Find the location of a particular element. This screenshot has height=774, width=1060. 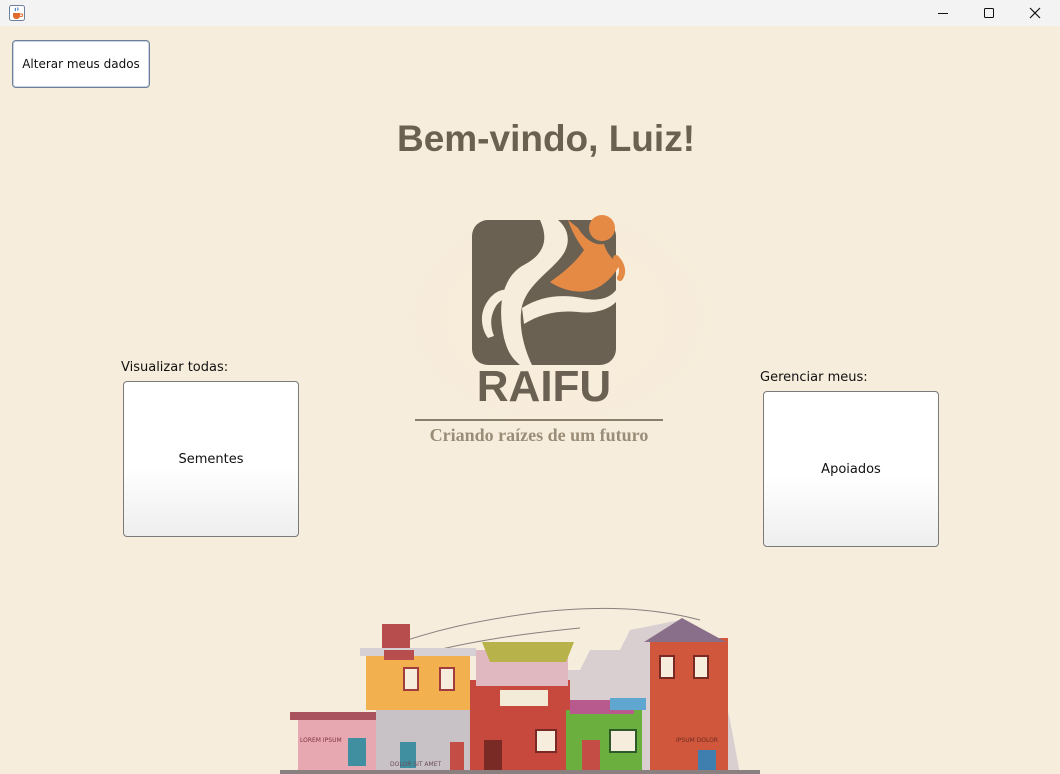

edit-profile-button: Alterar meus dados is located at coordinates (81, 64).